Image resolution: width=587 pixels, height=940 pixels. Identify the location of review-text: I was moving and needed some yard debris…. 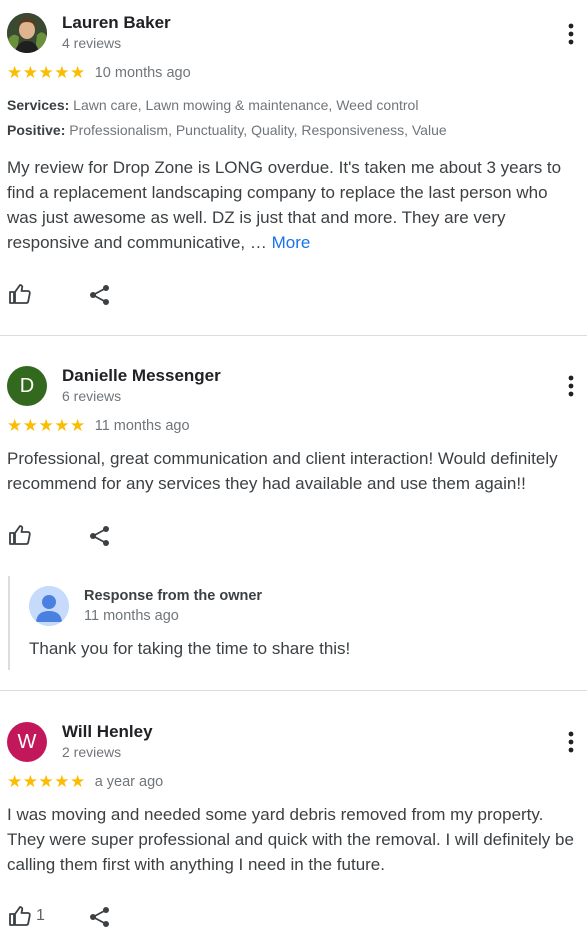
(290, 839).